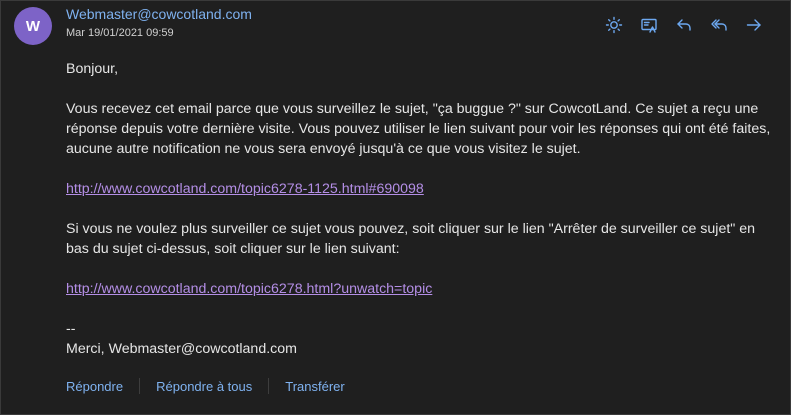 The image size is (791, 415). What do you see at coordinates (120, 33) in the screenshot?
I see `message-date: Mar 19/01/2021 09:59` at bounding box center [120, 33].